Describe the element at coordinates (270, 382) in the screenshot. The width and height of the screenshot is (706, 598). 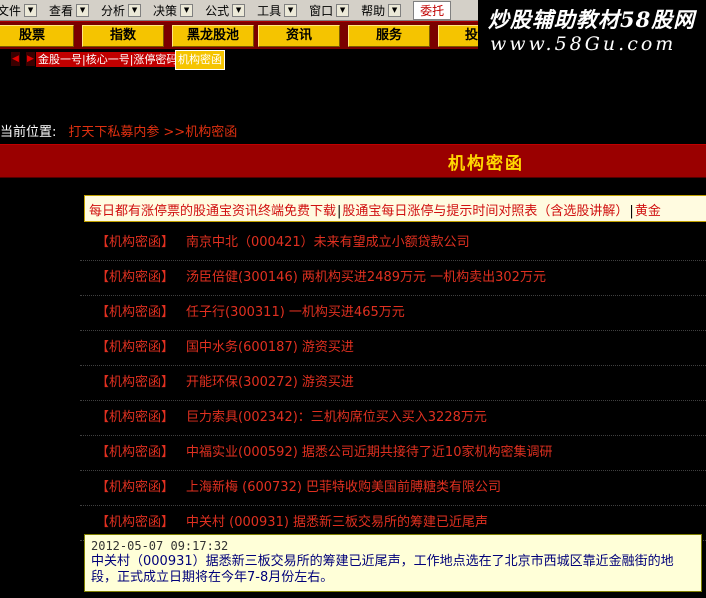
I see `news-title: 开能环保(300272) 游资买进` at that location.